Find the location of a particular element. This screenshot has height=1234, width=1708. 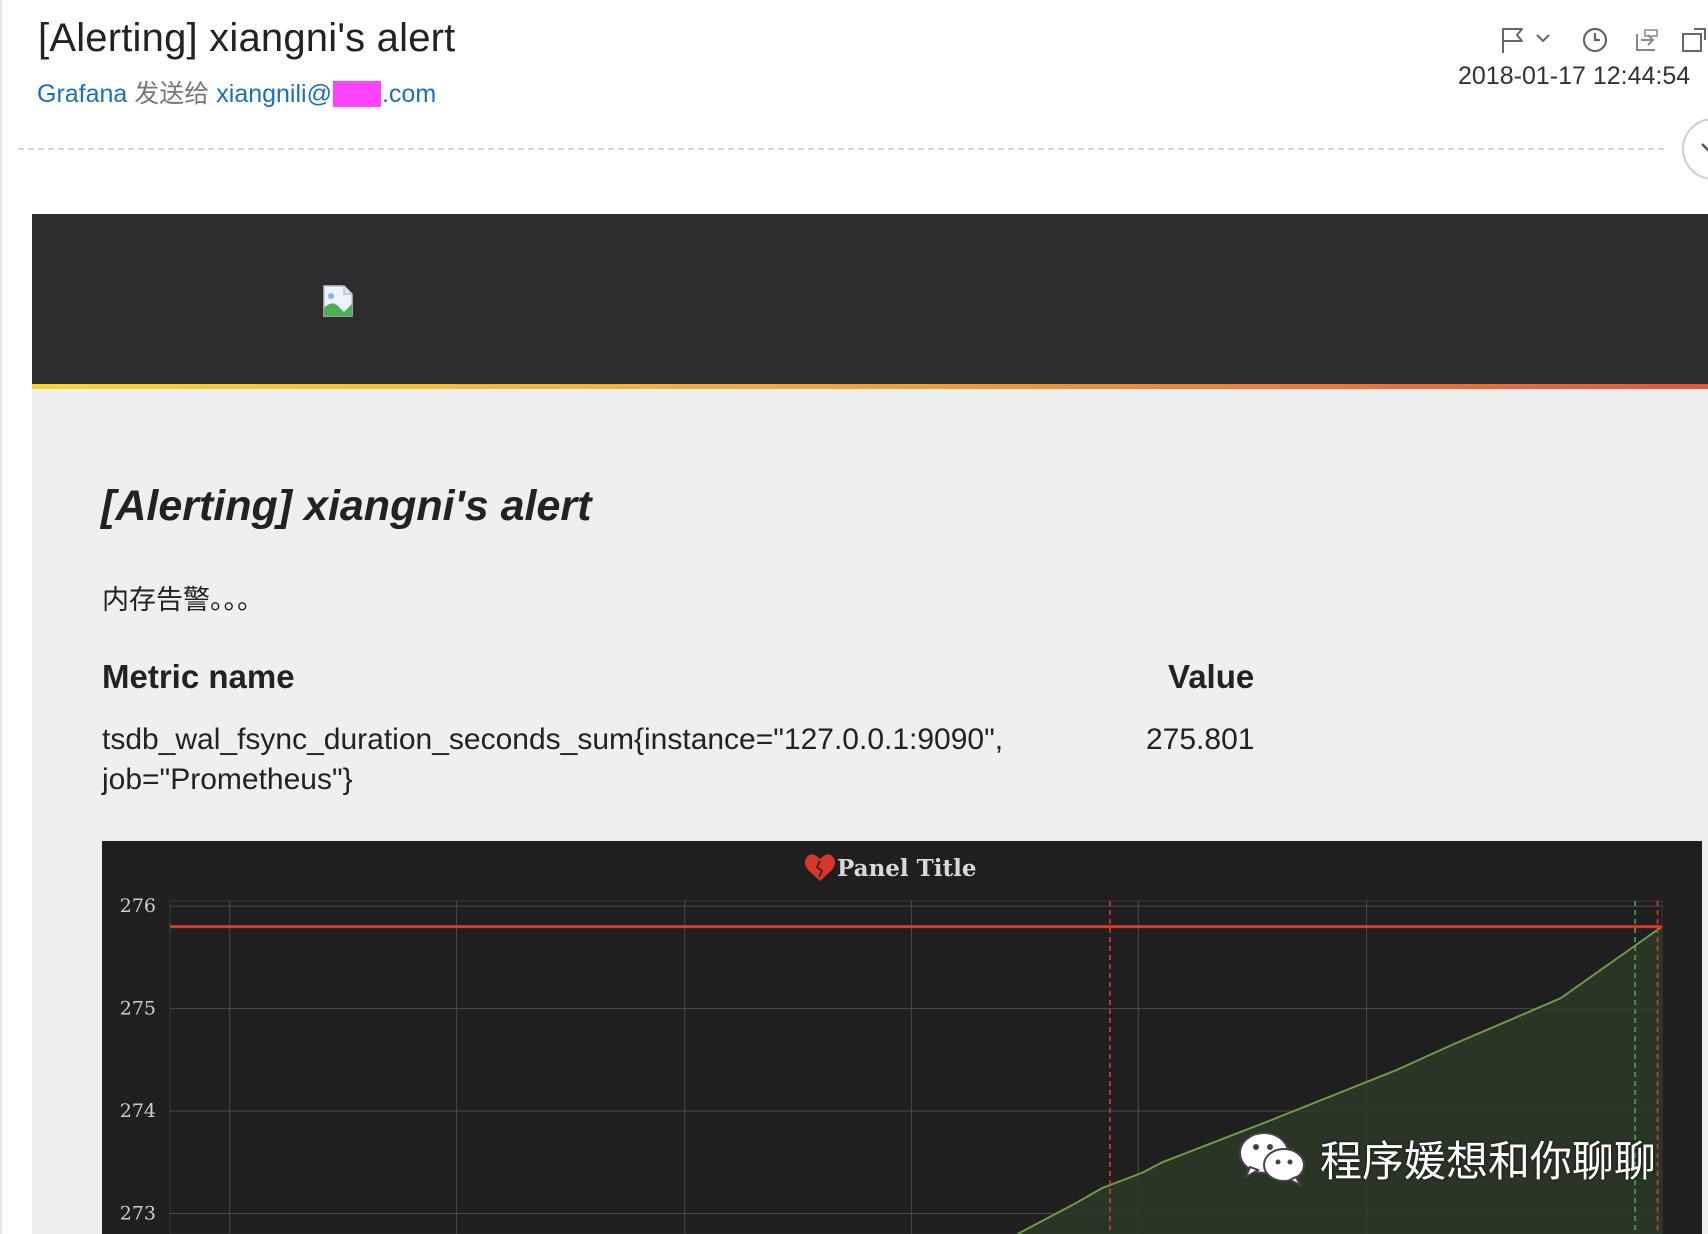

flag-button is located at coordinates (1529, 40).